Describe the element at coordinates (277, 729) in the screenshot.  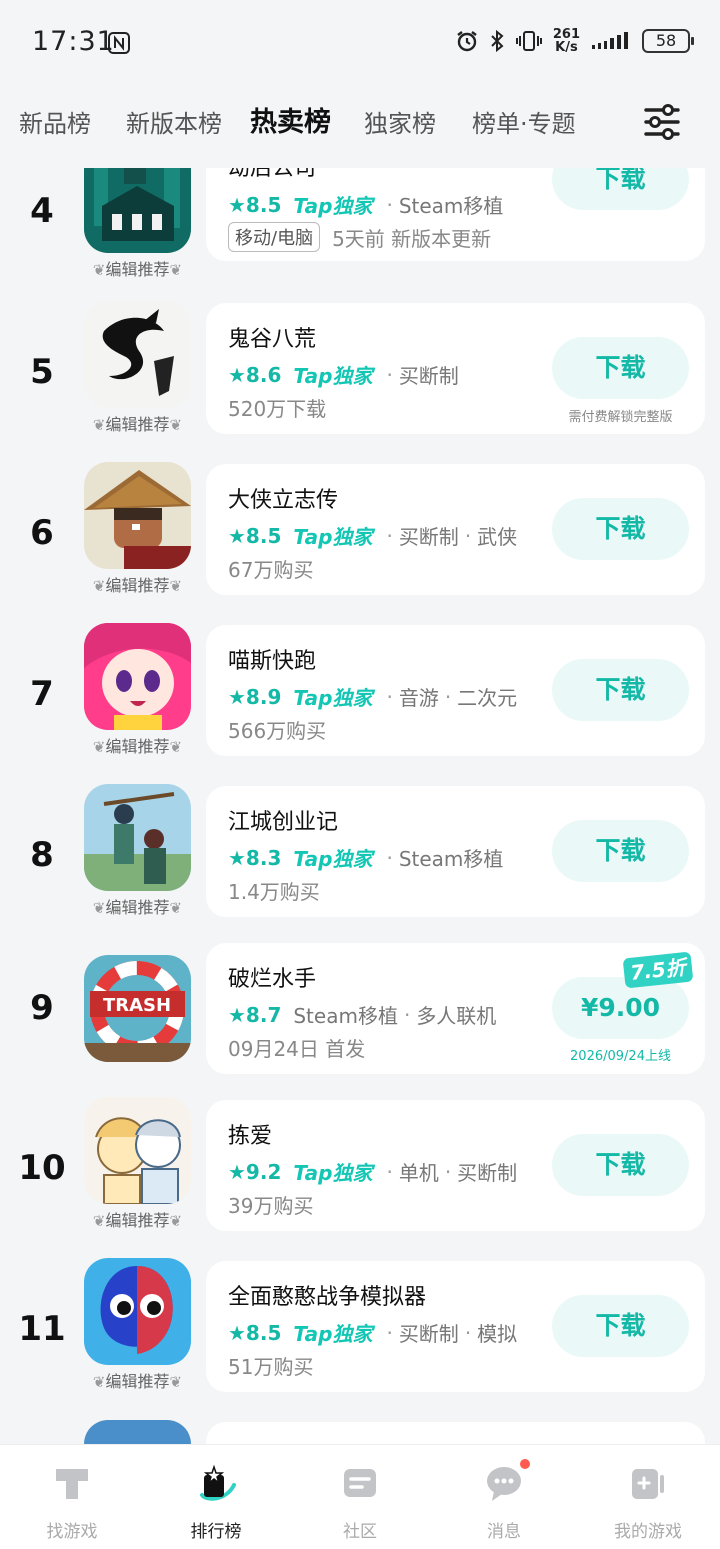
I see `game-subinfo: 566万购买` at that location.